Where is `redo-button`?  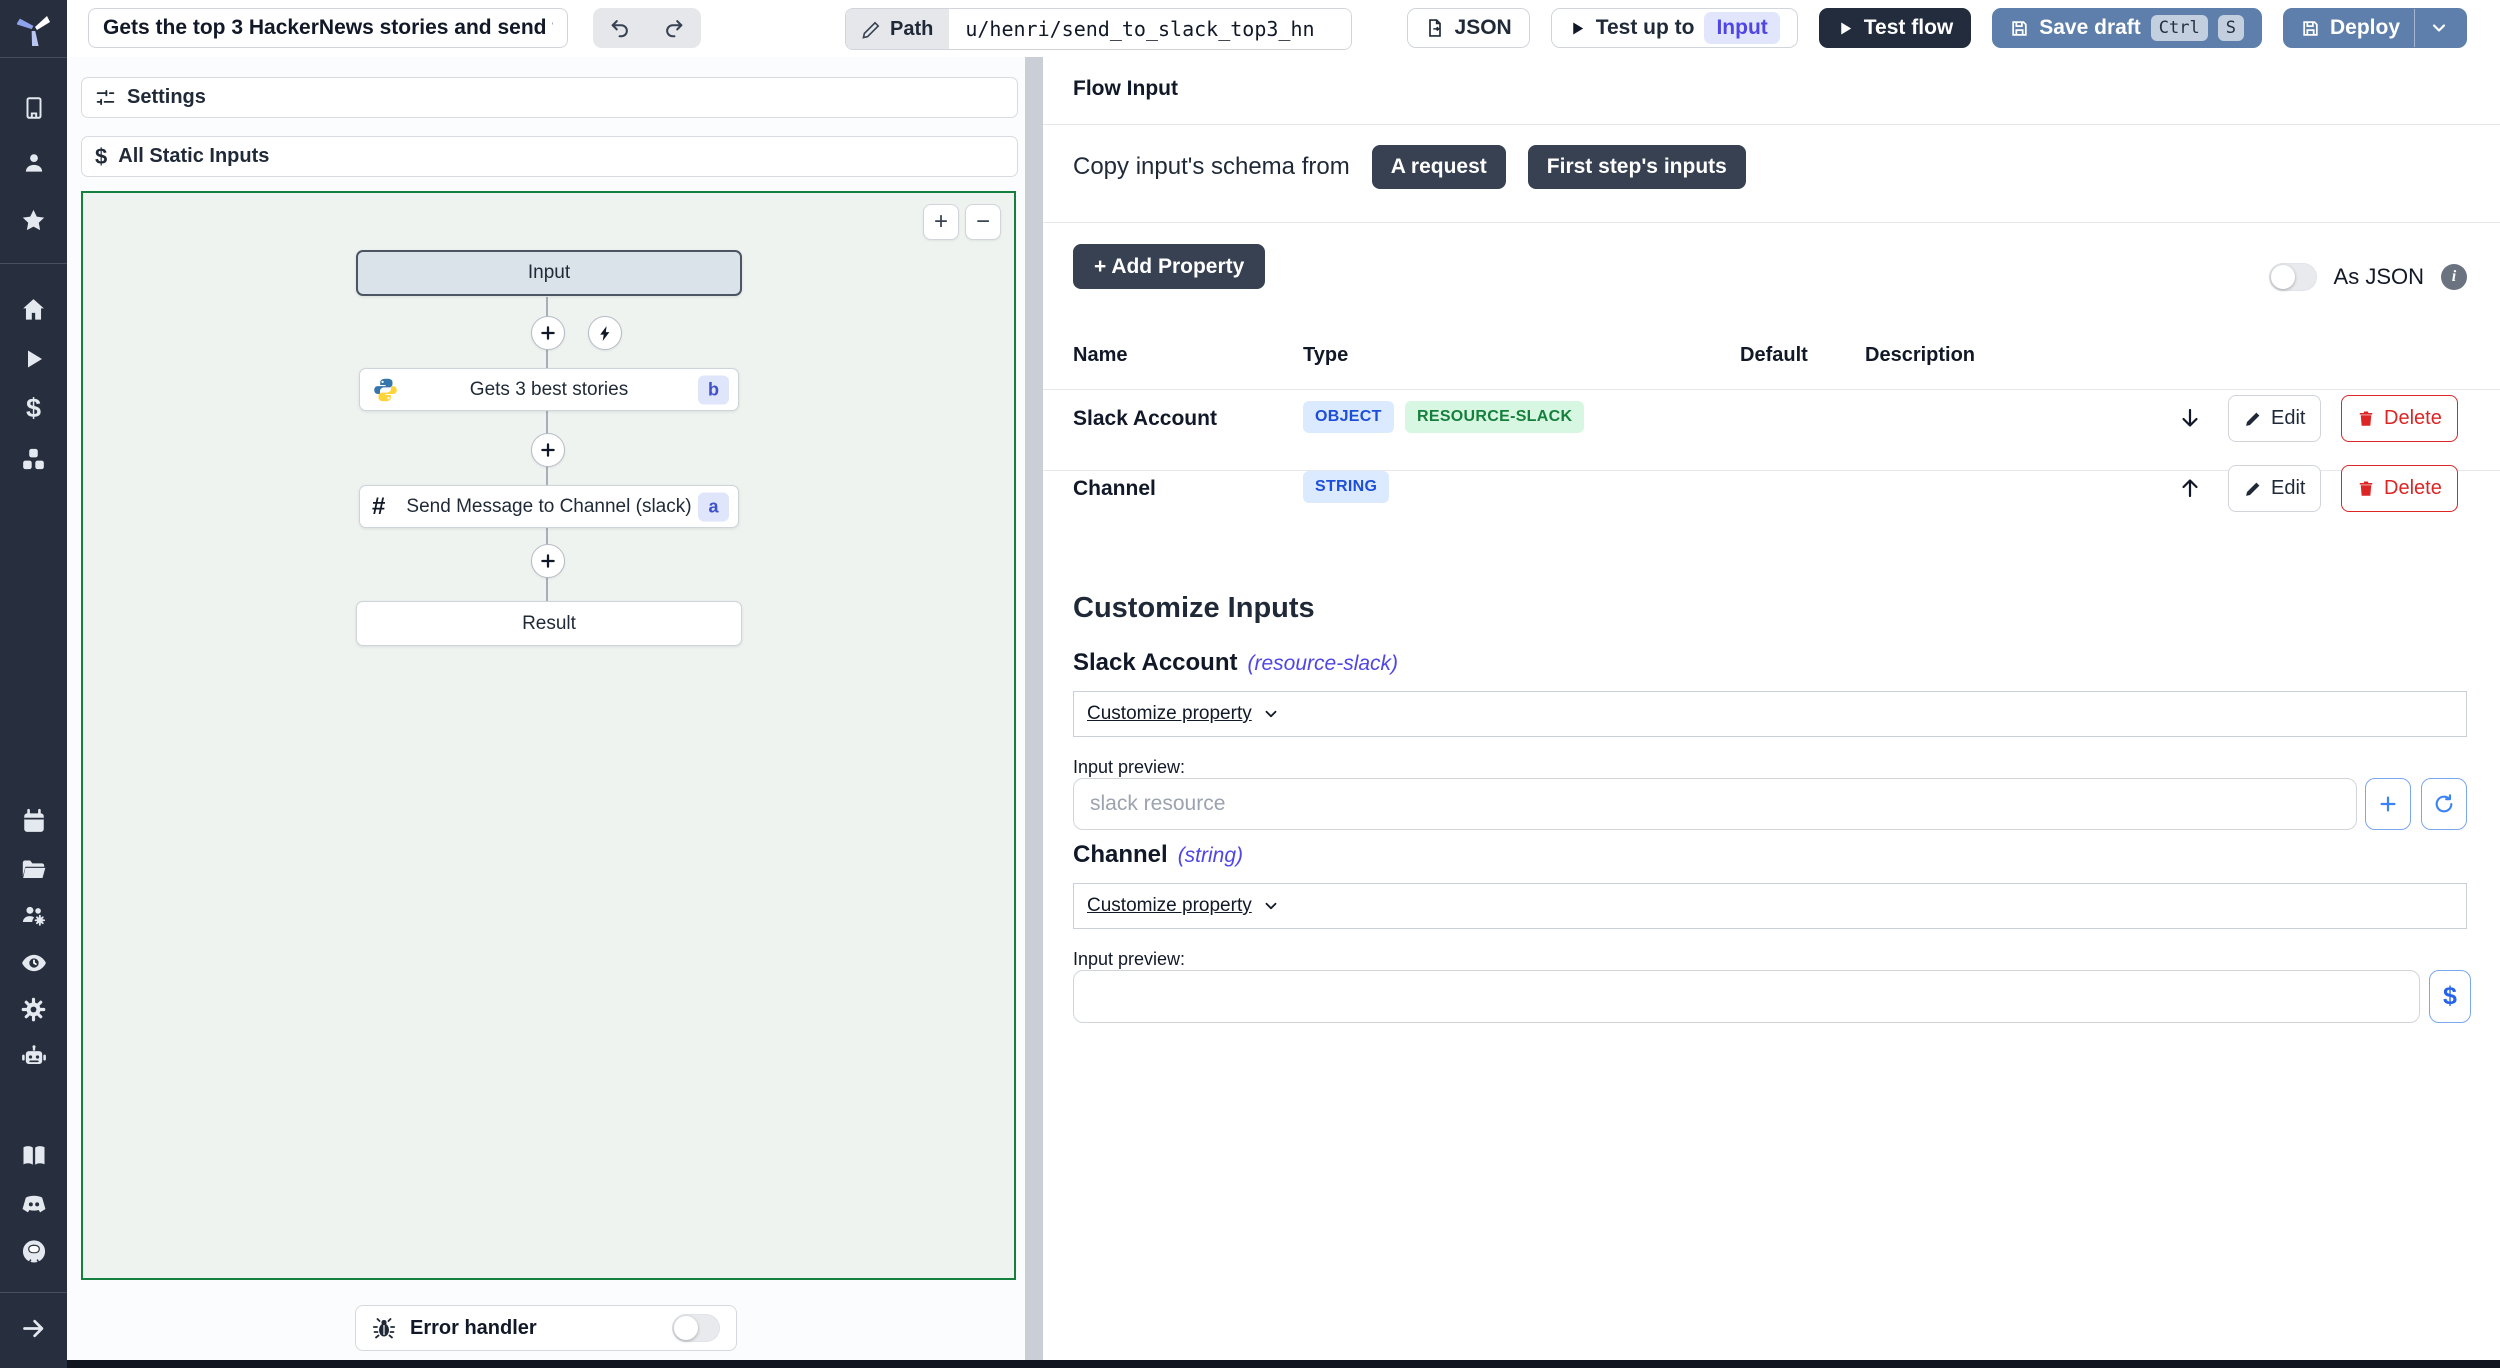
redo-button is located at coordinates (674, 28).